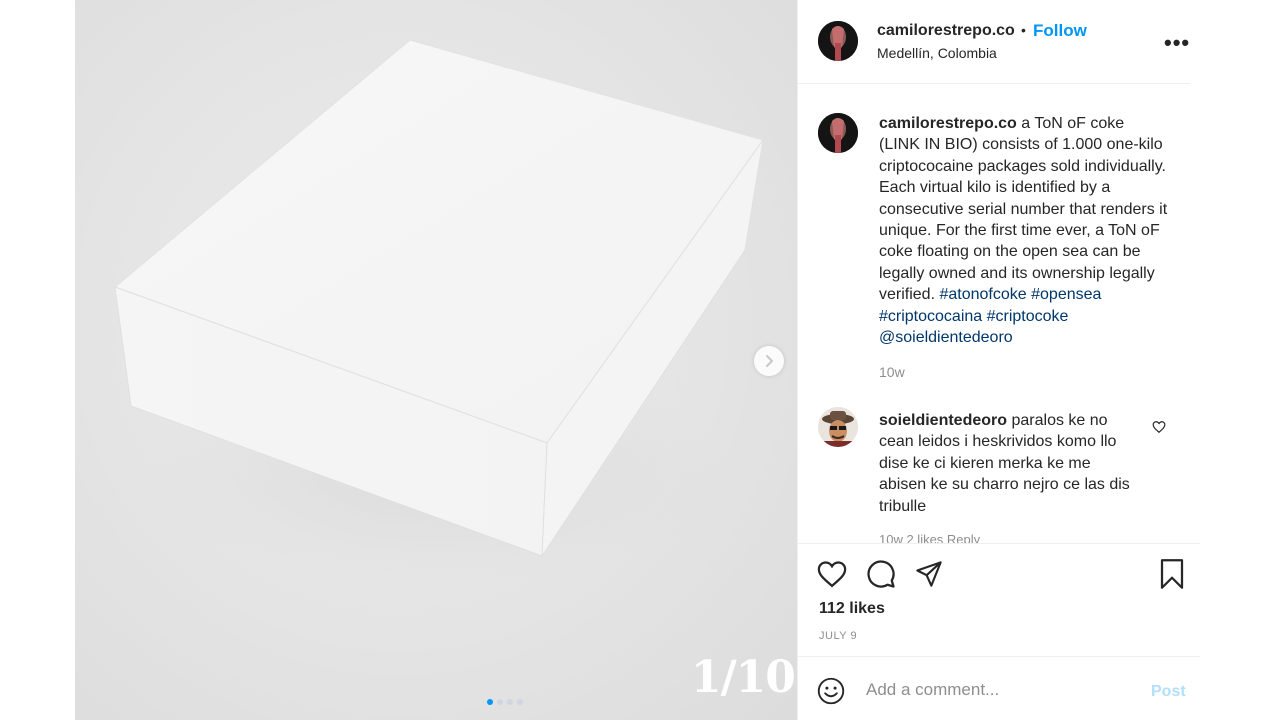 This screenshot has height=720, width=1280. I want to click on author-avatar, so click(838, 41).